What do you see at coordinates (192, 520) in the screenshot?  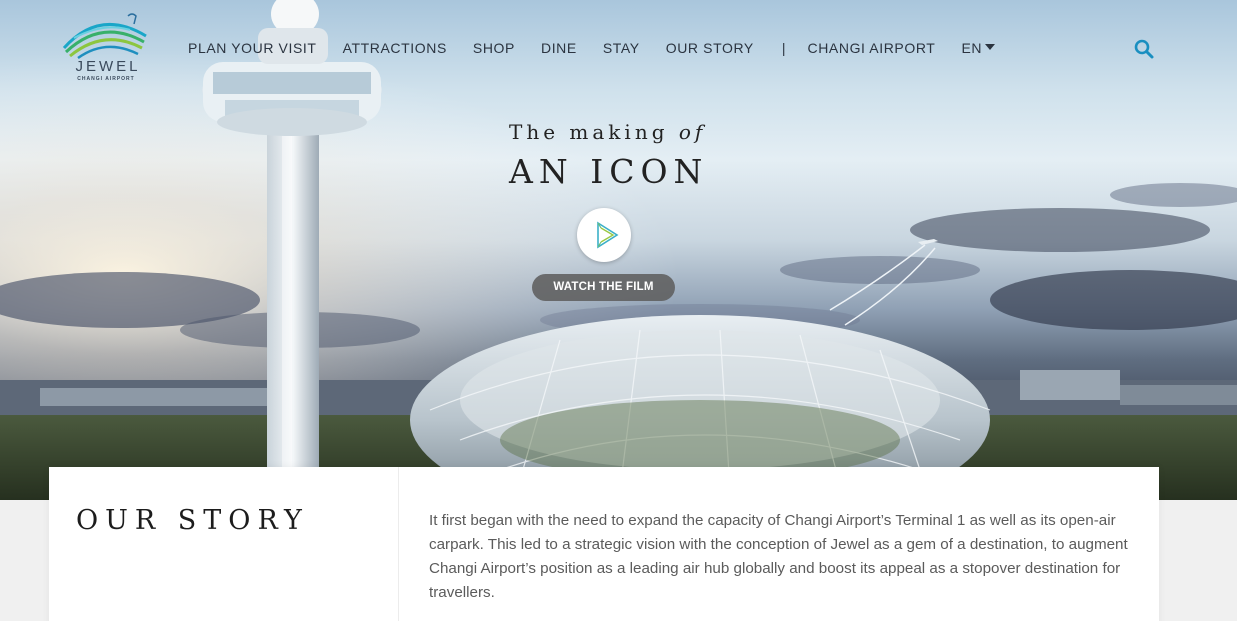 I see `story-title: OUR STORY` at bounding box center [192, 520].